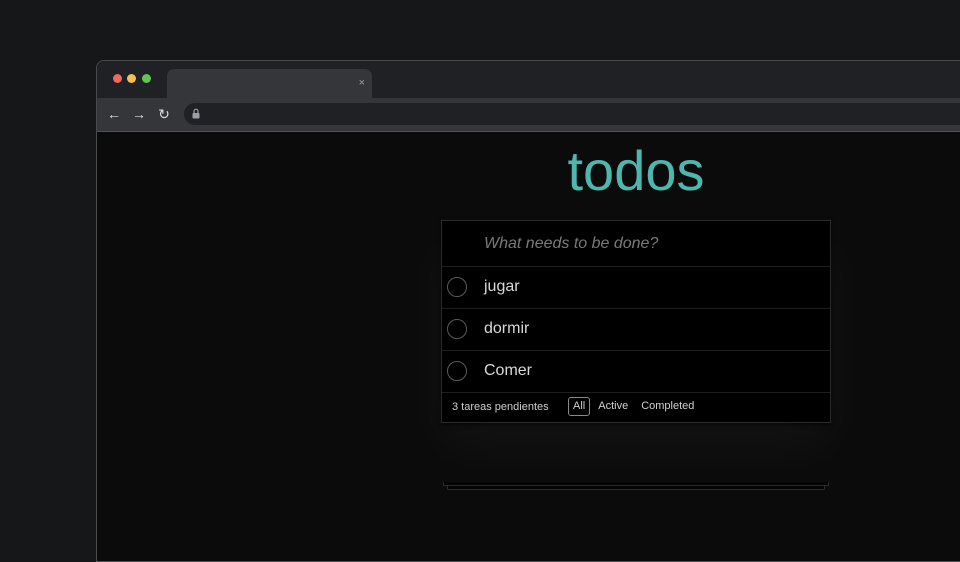 The image size is (960, 562). What do you see at coordinates (502, 287) in the screenshot?
I see `todo-label: jugar` at bounding box center [502, 287].